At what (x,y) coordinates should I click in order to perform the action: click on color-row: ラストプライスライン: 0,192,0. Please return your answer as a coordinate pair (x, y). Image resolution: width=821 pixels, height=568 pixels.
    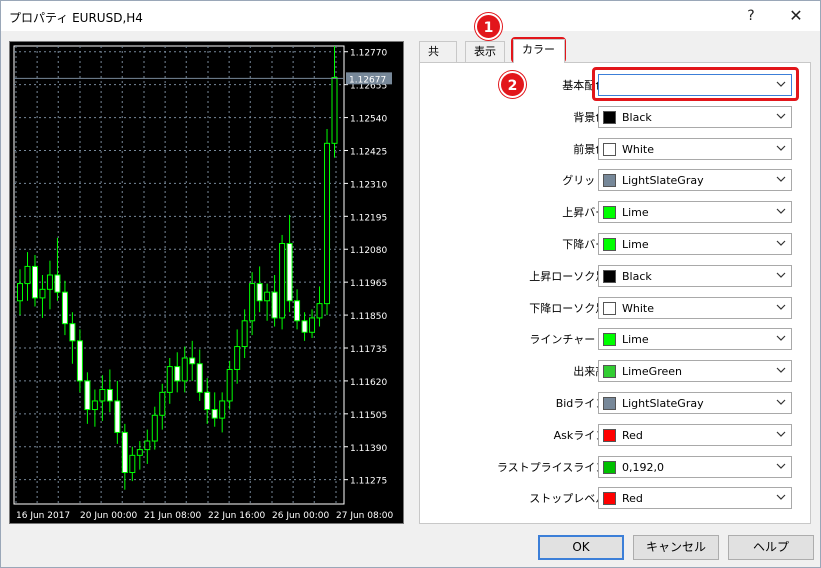
    Looking at the image, I should click on (615, 467).